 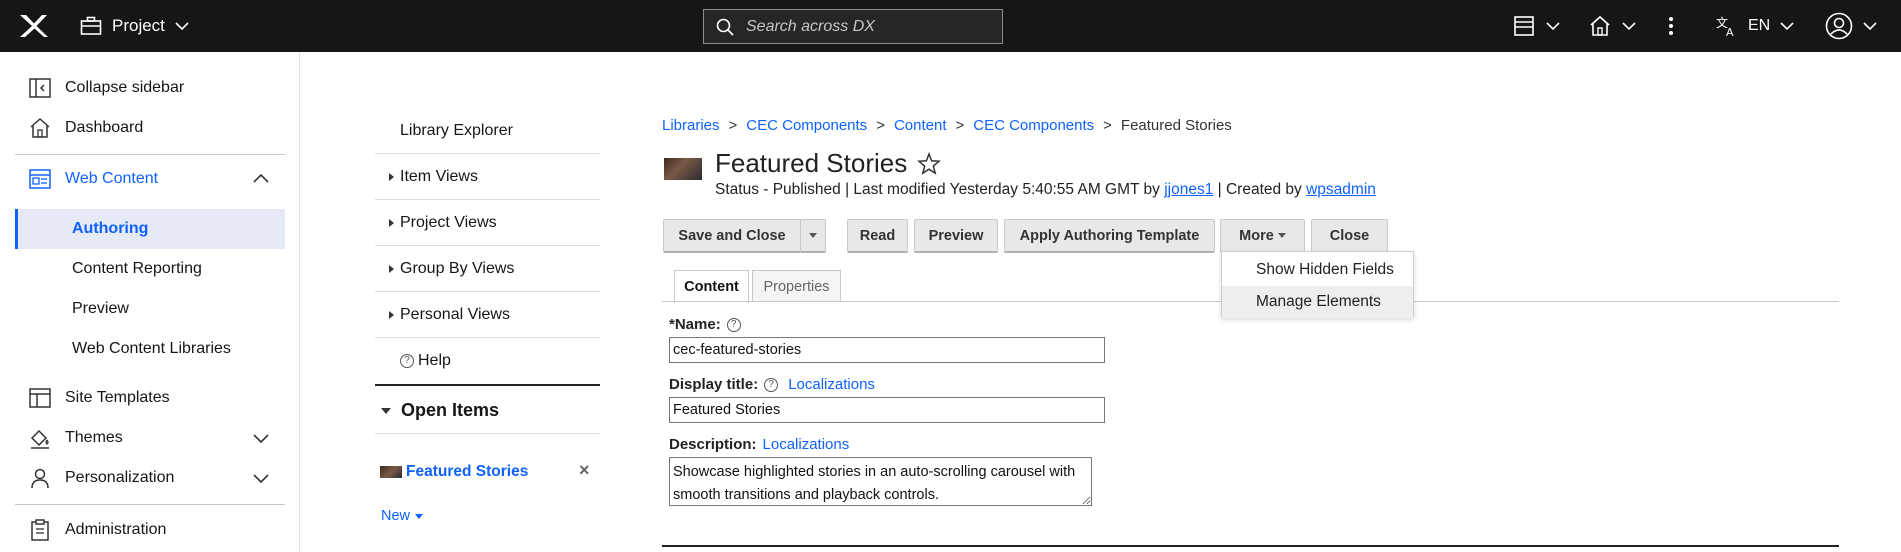 What do you see at coordinates (150, 398) in the screenshot?
I see `sidebar-item-site-templates: Site Templates` at bounding box center [150, 398].